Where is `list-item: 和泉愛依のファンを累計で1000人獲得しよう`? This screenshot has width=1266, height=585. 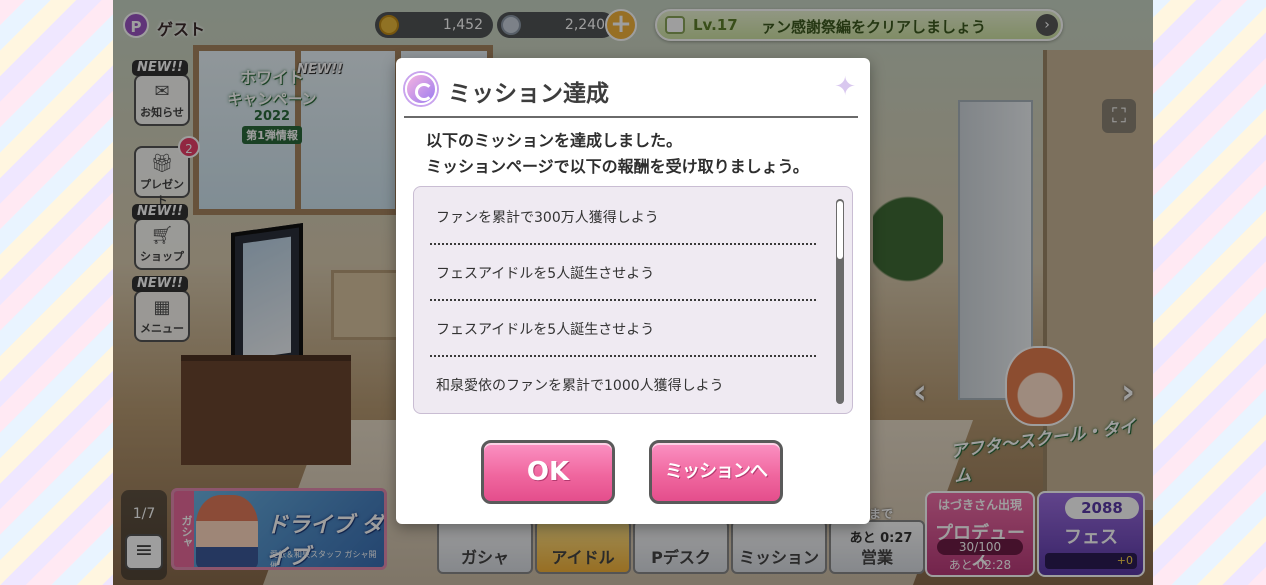
list-item: 和泉愛依のファンを累計で1000人獲得しよう is located at coordinates (623, 385).